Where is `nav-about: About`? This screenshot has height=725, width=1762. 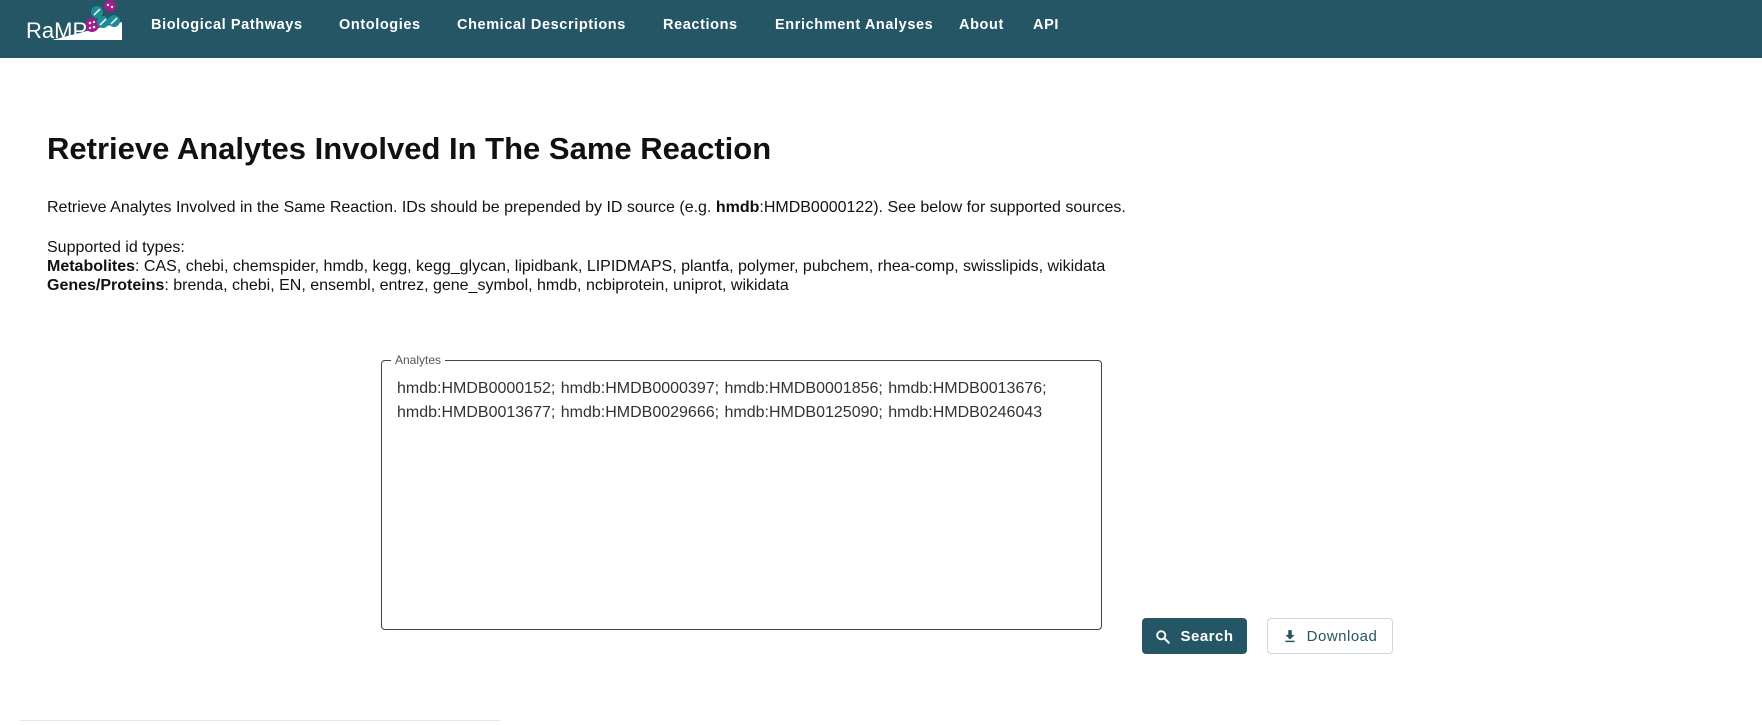
nav-about: About is located at coordinates (981, 25).